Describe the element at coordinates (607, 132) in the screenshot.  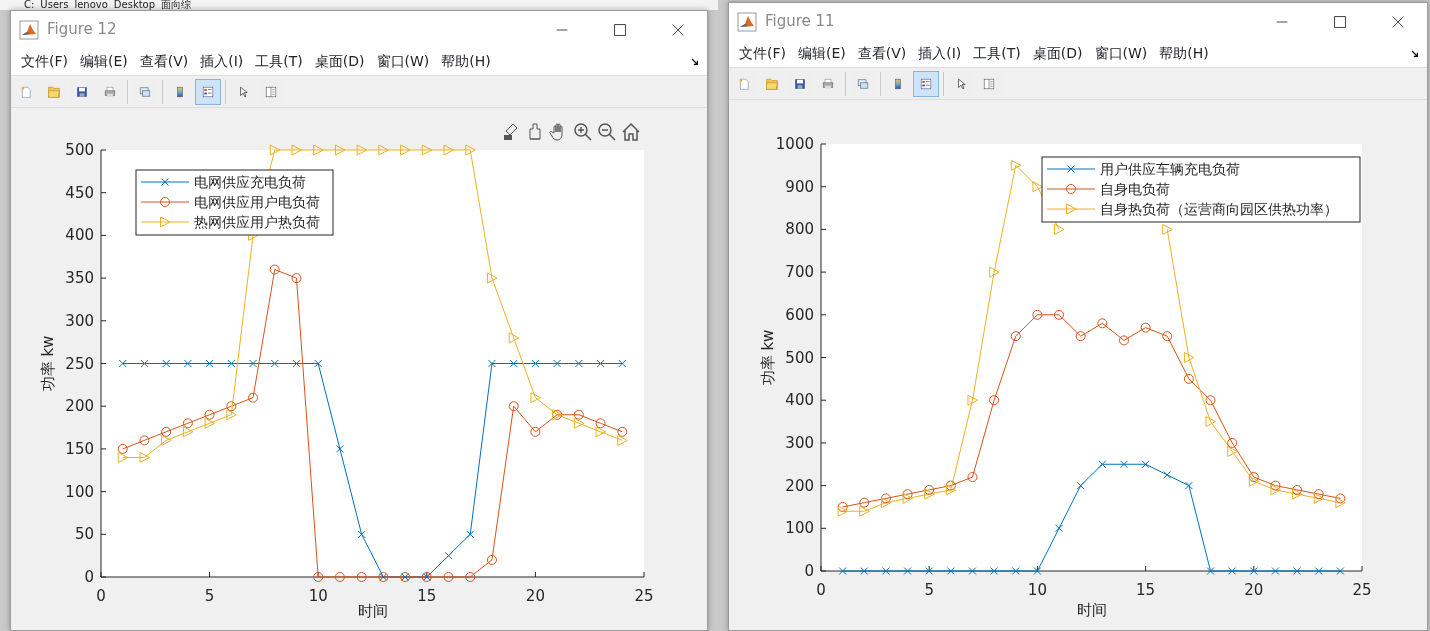
I see `zoom-out-icon` at that location.